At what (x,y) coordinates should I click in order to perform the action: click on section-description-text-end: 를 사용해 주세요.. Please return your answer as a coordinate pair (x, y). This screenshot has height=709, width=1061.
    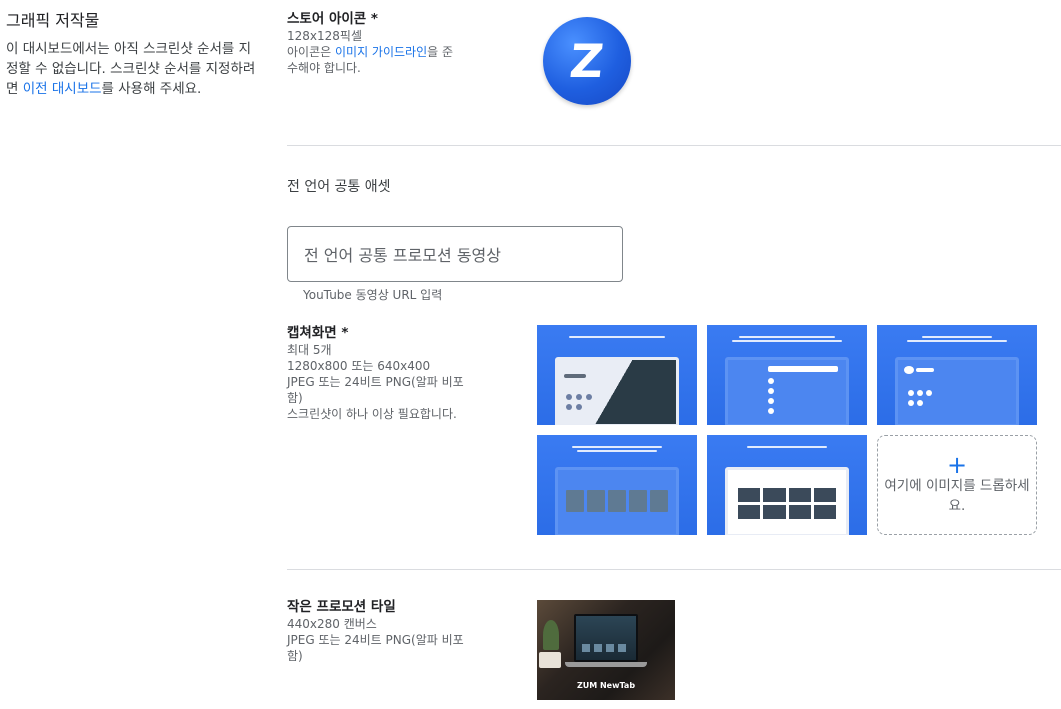
    Looking at the image, I should click on (151, 89).